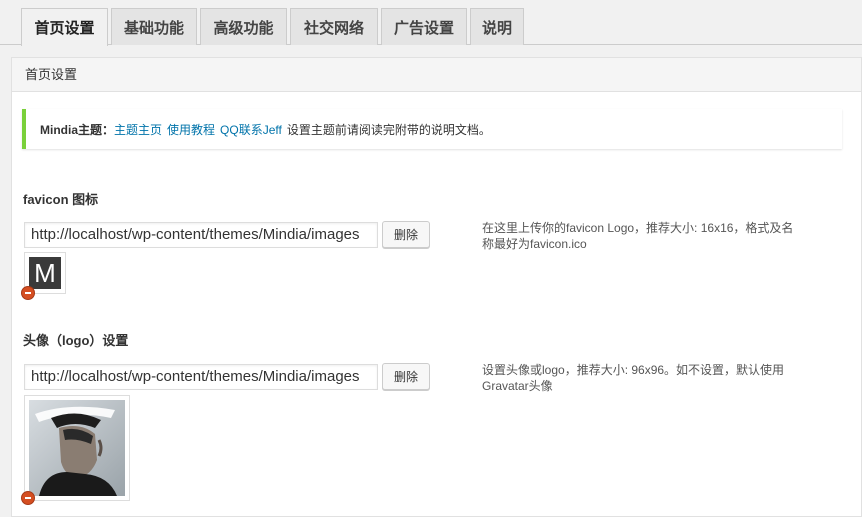 The height and width of the screenshot is (517, 862). What do you see at coordinates (61, 199) in the screenshot?
I see `favicon-label: favicon 图标` at bounding box center [61, 199].